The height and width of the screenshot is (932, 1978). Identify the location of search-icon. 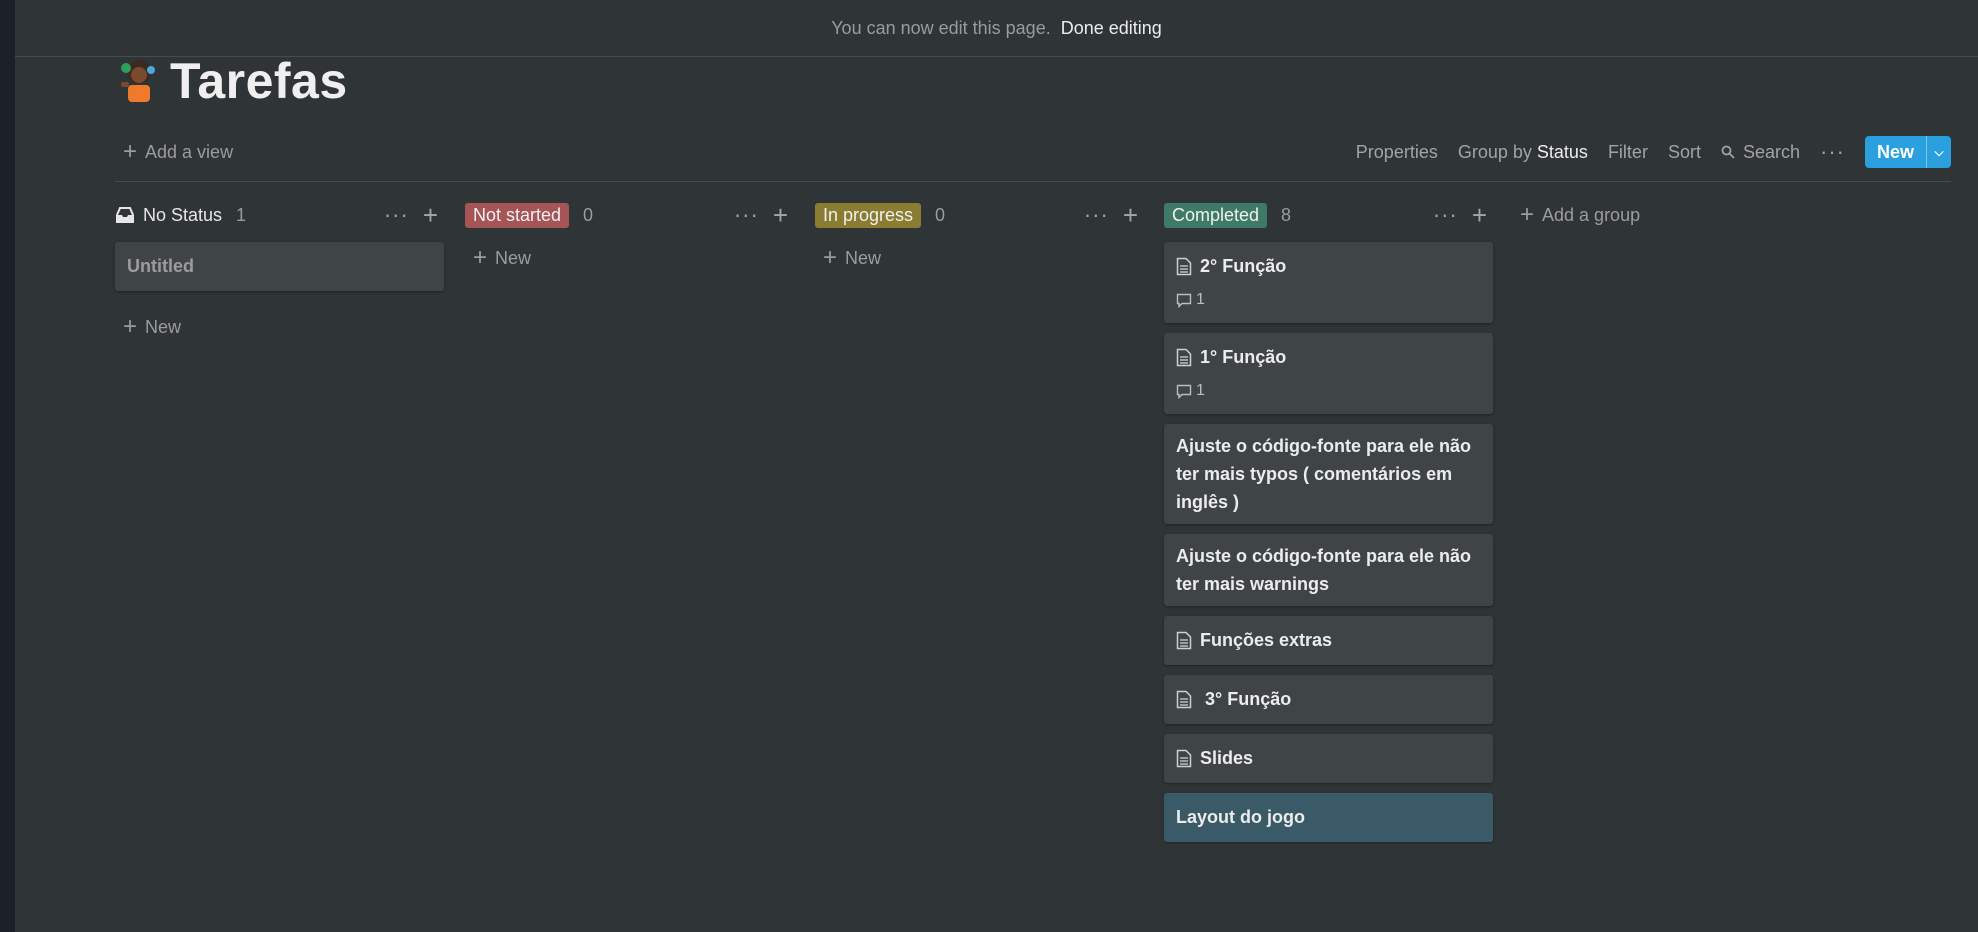
(1728, 152).